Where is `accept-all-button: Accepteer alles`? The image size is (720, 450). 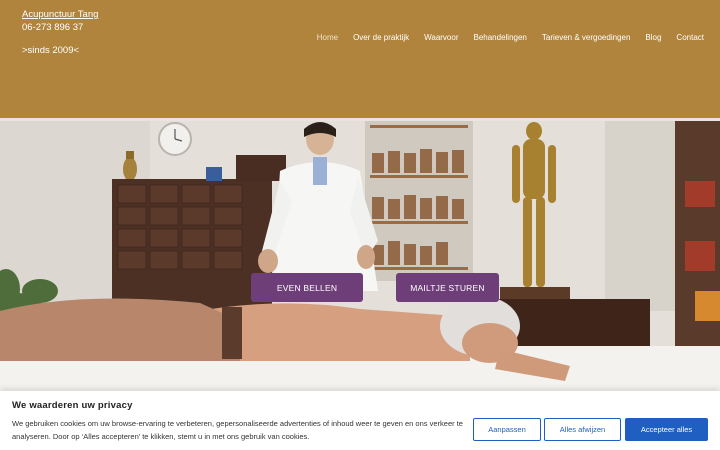
accept-all-button: Accepteer alles is located at coordinates (666, 429).